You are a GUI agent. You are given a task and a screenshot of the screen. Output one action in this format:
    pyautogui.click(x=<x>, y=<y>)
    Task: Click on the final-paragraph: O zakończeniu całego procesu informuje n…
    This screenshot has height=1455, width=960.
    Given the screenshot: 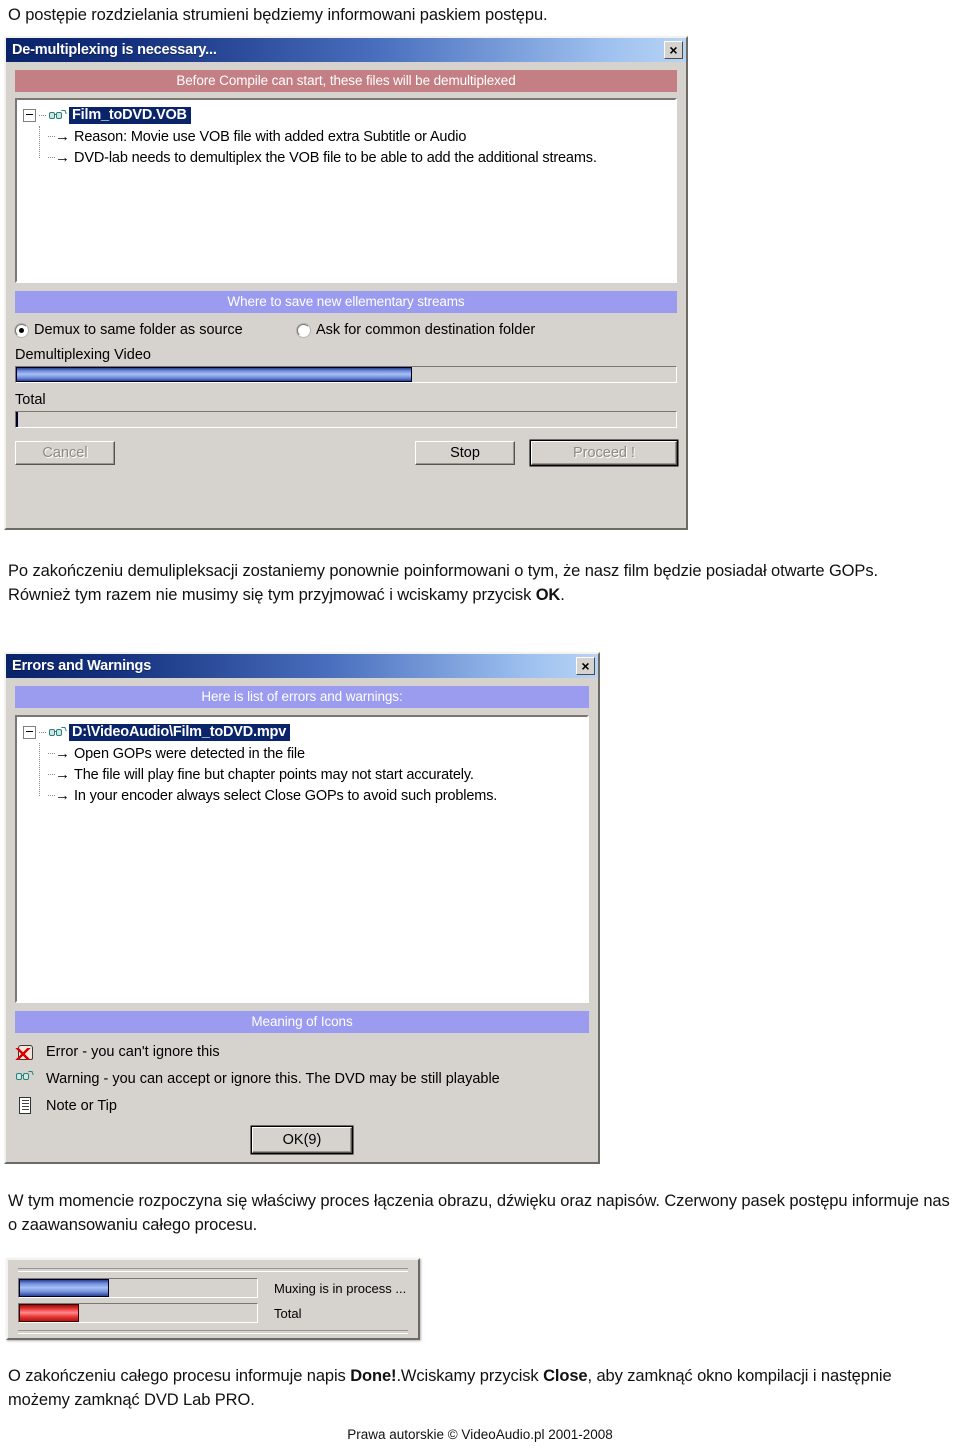 What is the action you would take?
    pyautogui.click(x=481, y=1389)
    